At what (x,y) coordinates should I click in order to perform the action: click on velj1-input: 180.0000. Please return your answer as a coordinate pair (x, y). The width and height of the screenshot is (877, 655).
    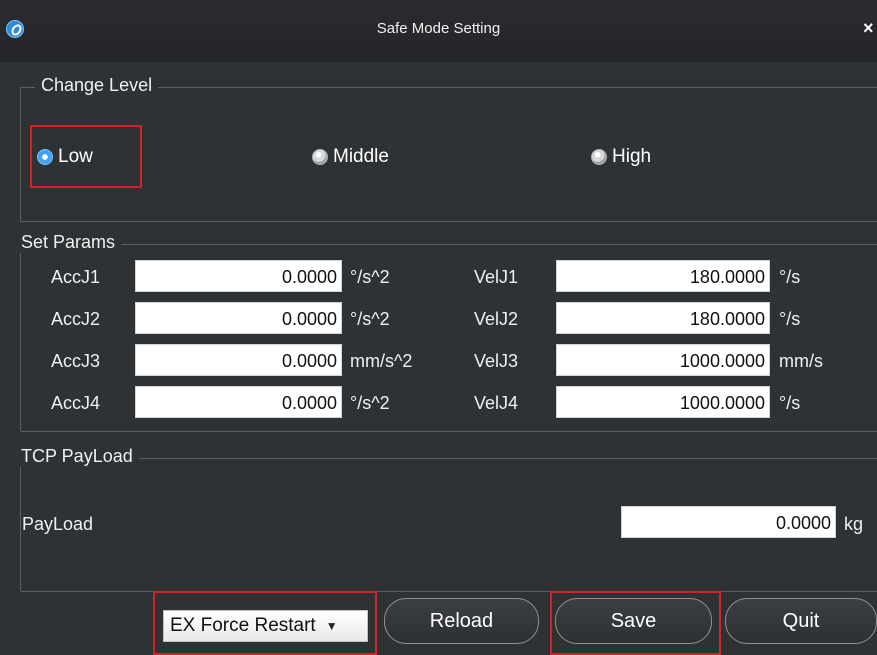
    Looking at the image, I should click on (663, 276).